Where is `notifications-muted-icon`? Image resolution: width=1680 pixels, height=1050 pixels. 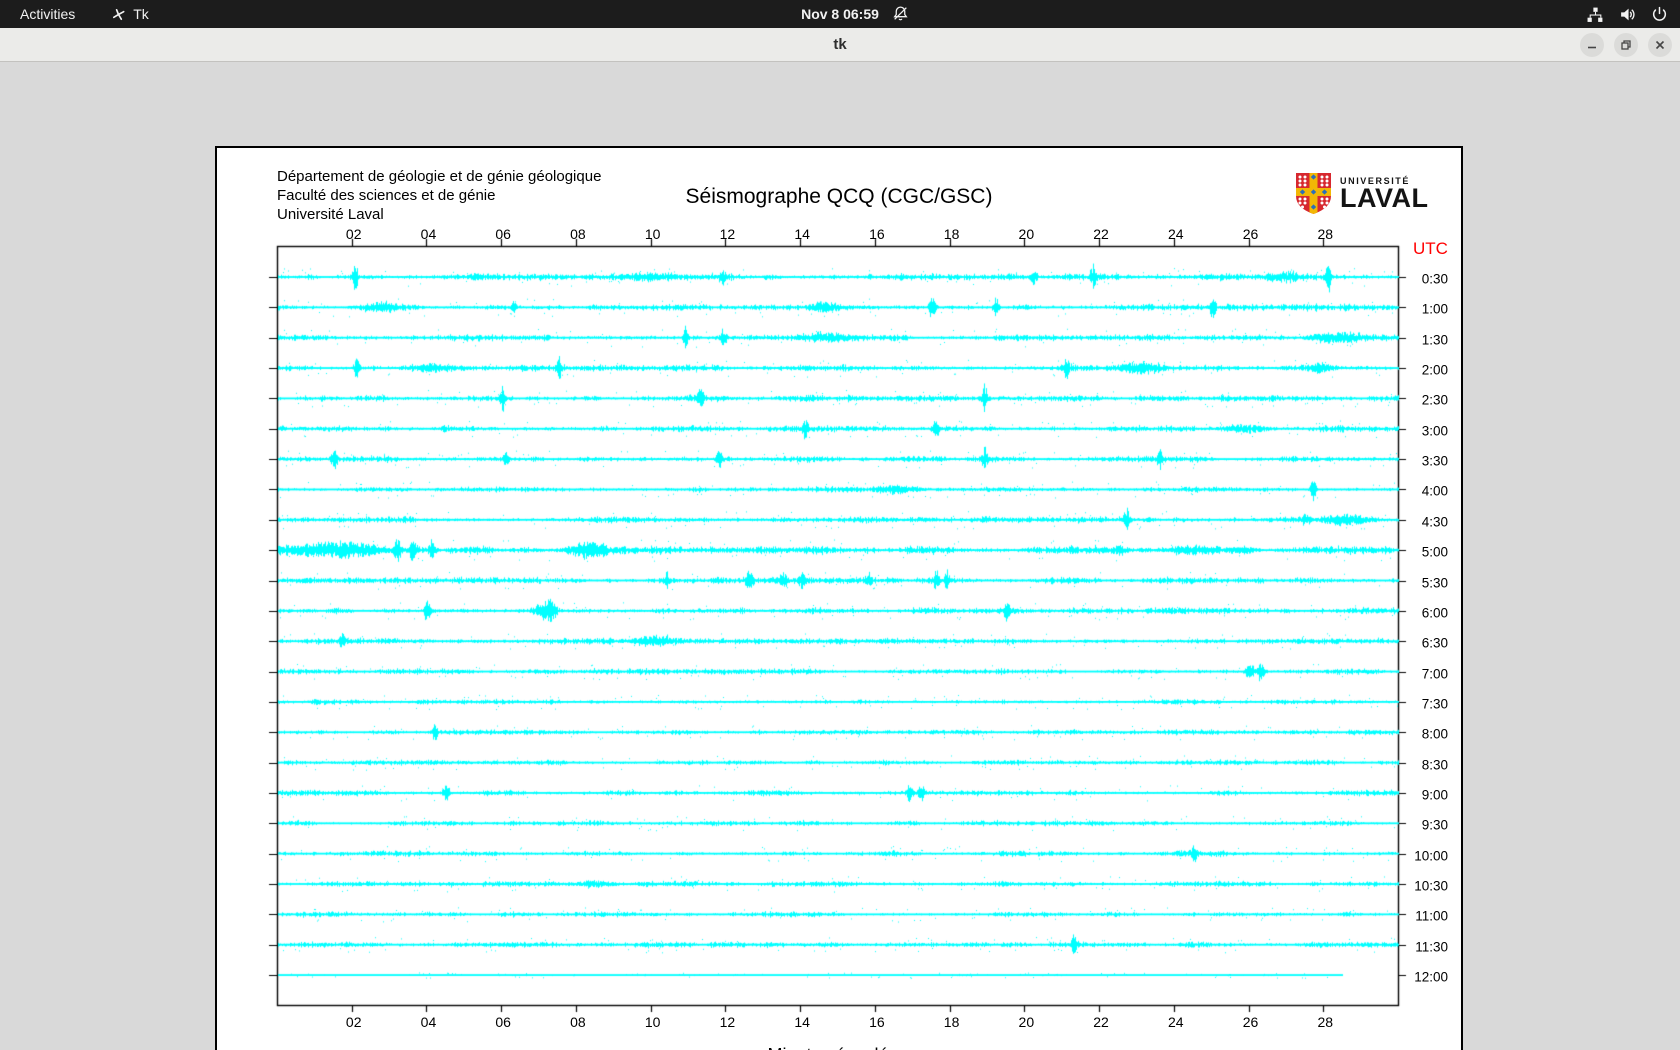
notifications-muted-icon is located at coordinates (900, 15).